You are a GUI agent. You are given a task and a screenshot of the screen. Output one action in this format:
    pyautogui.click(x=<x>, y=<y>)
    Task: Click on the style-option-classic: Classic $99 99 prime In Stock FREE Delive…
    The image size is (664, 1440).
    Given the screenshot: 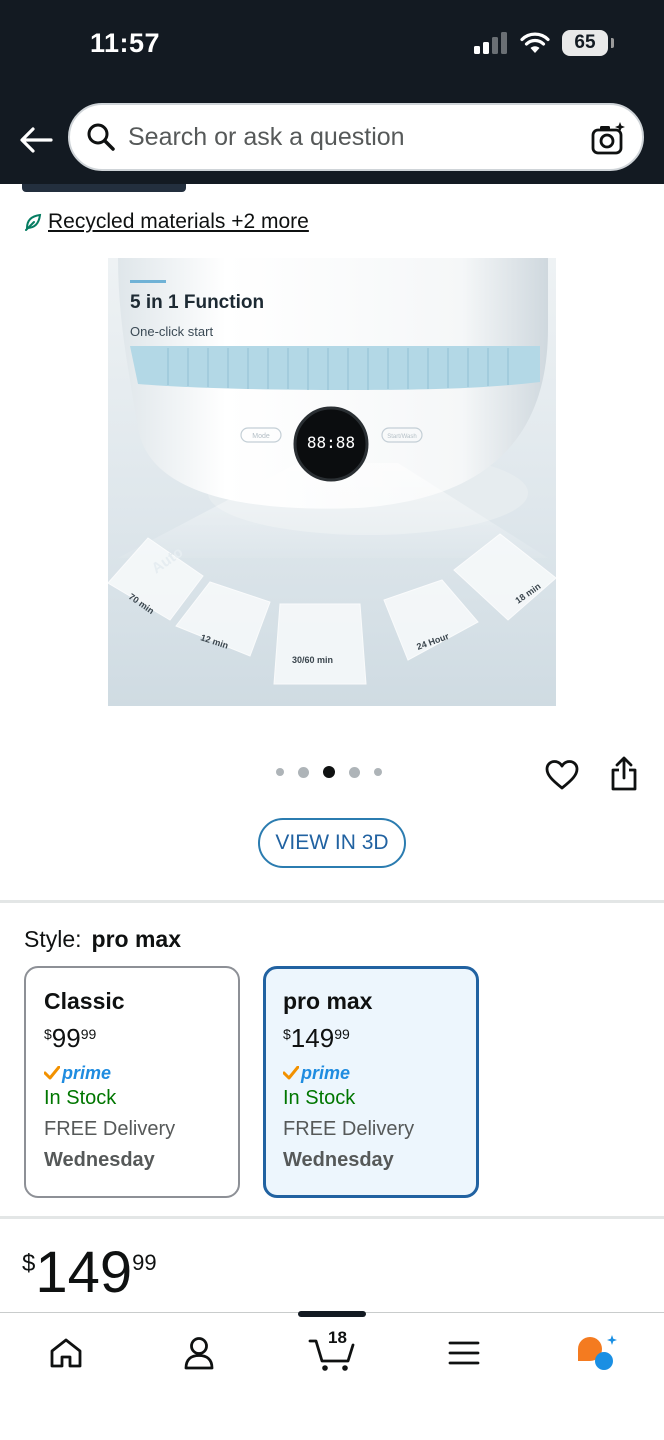 What is the action you would take?
    pyautogui.click(x=132, y=1082)
    